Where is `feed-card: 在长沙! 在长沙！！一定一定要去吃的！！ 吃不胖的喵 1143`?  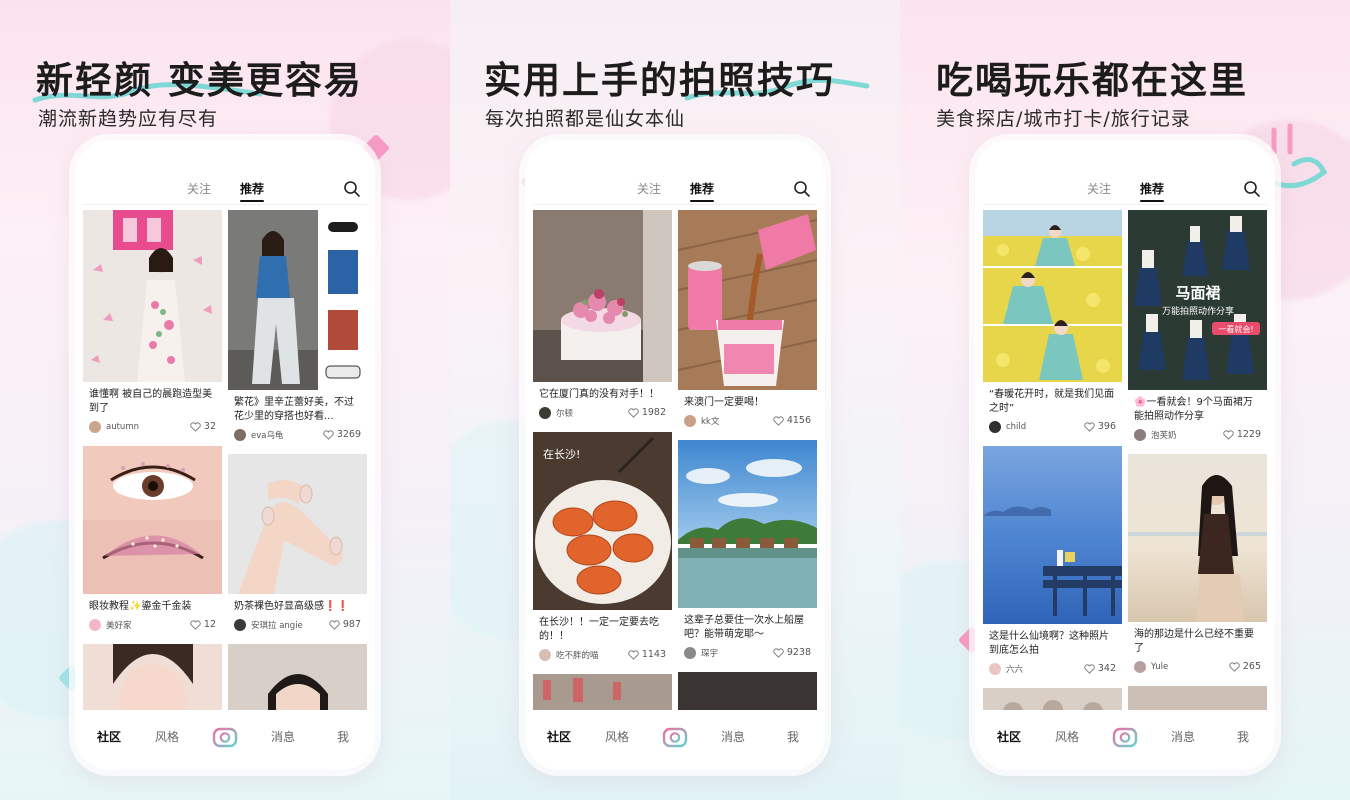
feed-card: 在长沙! 在长沙！！一定一定要去吃的！！ 吃不胖的喵 1143 is located at coordinates (602, 549).